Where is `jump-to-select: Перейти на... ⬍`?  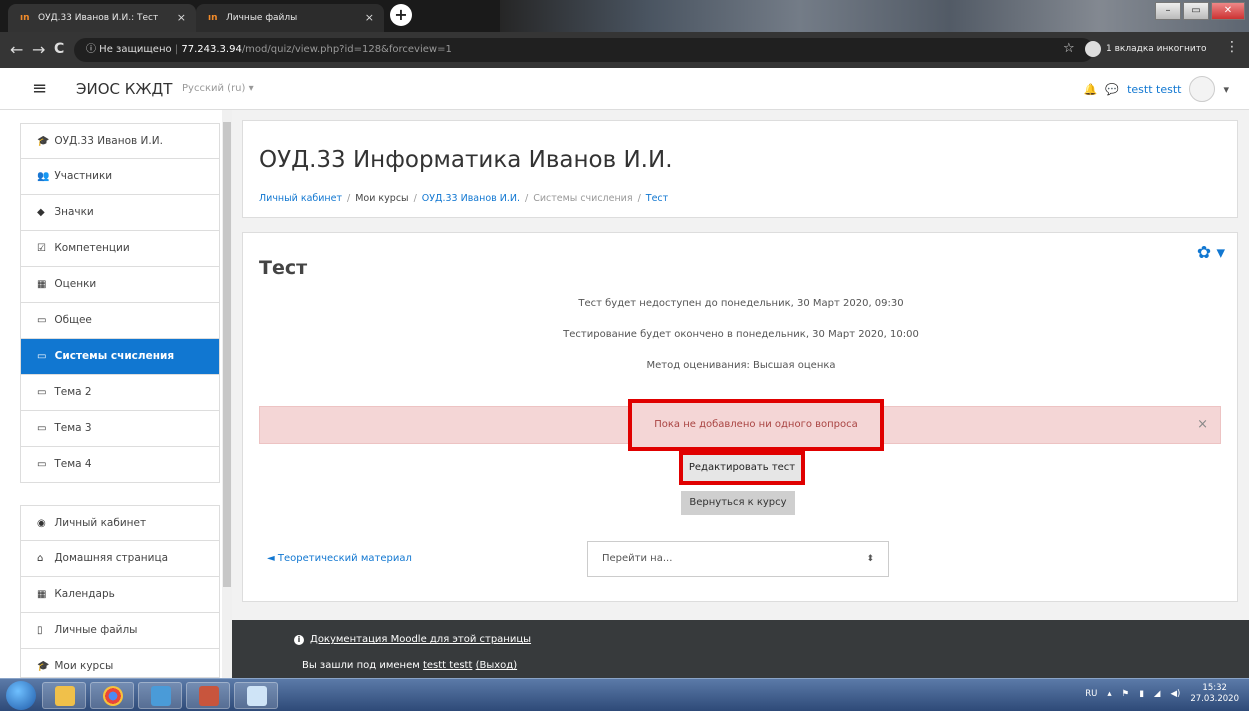 jump-to-select: Перейти на... ⬍ is located at coordinates (738, 559).